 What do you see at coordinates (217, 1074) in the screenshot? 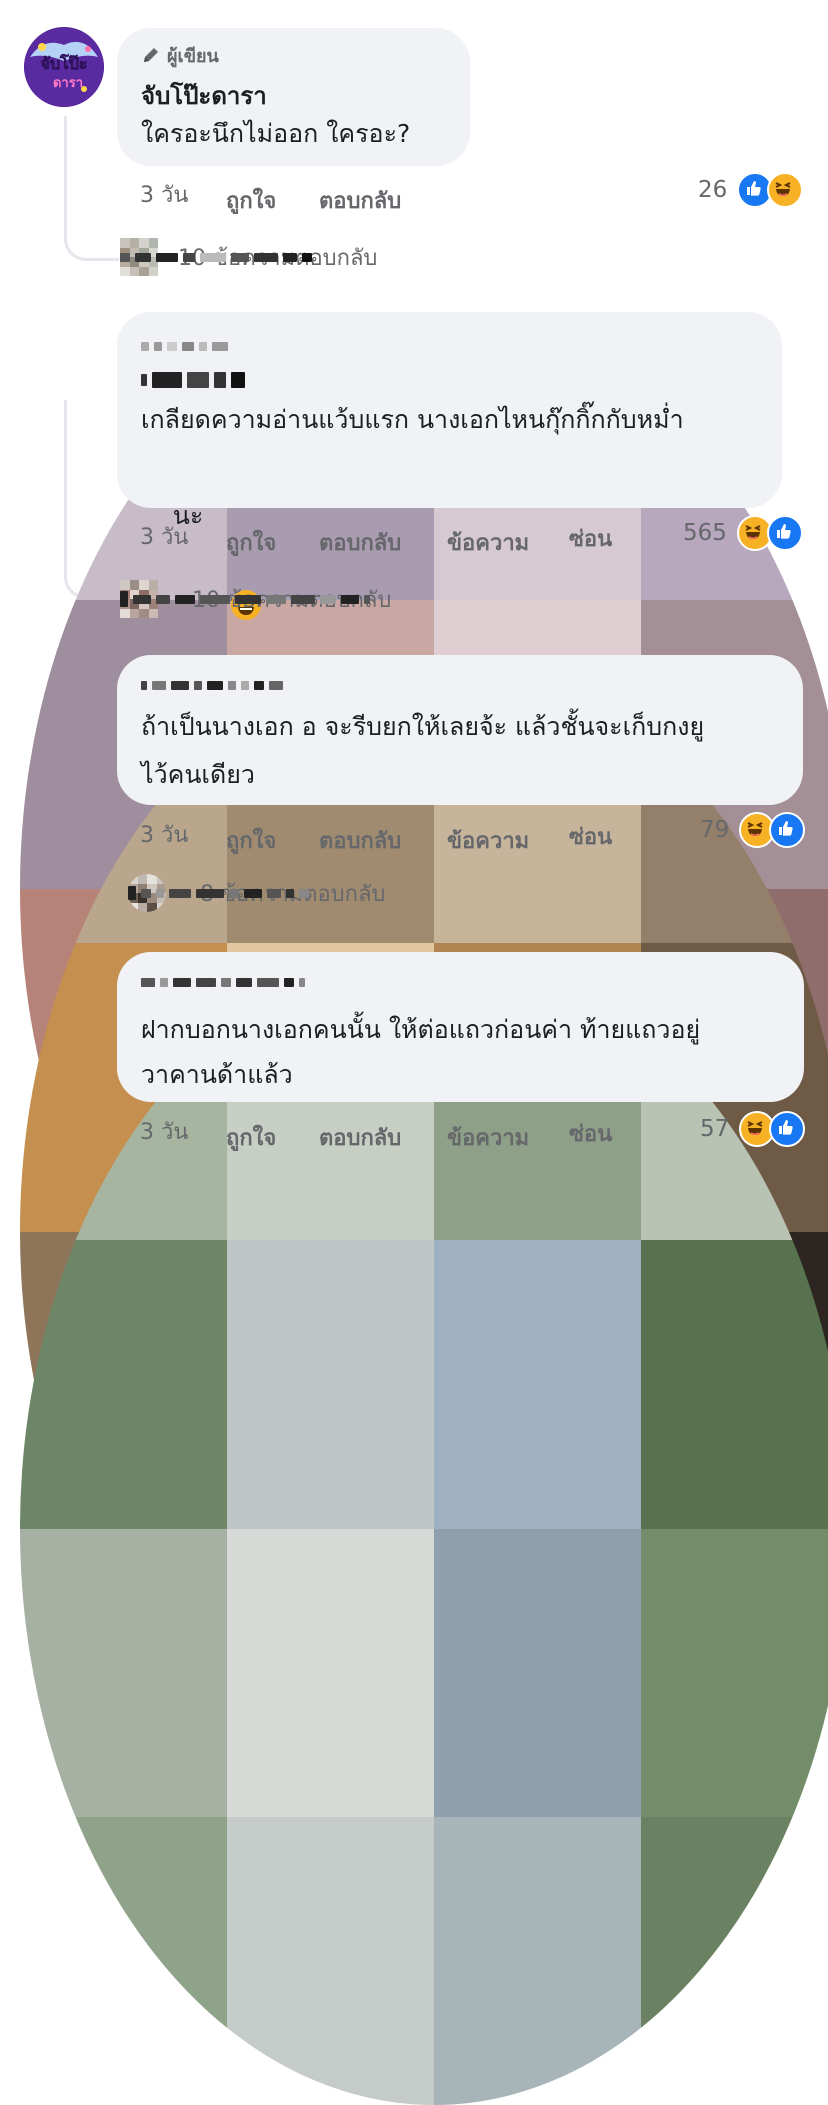
I see `comment-text: วาคานด้าแล้ว` at bounding box center [217, 1074].